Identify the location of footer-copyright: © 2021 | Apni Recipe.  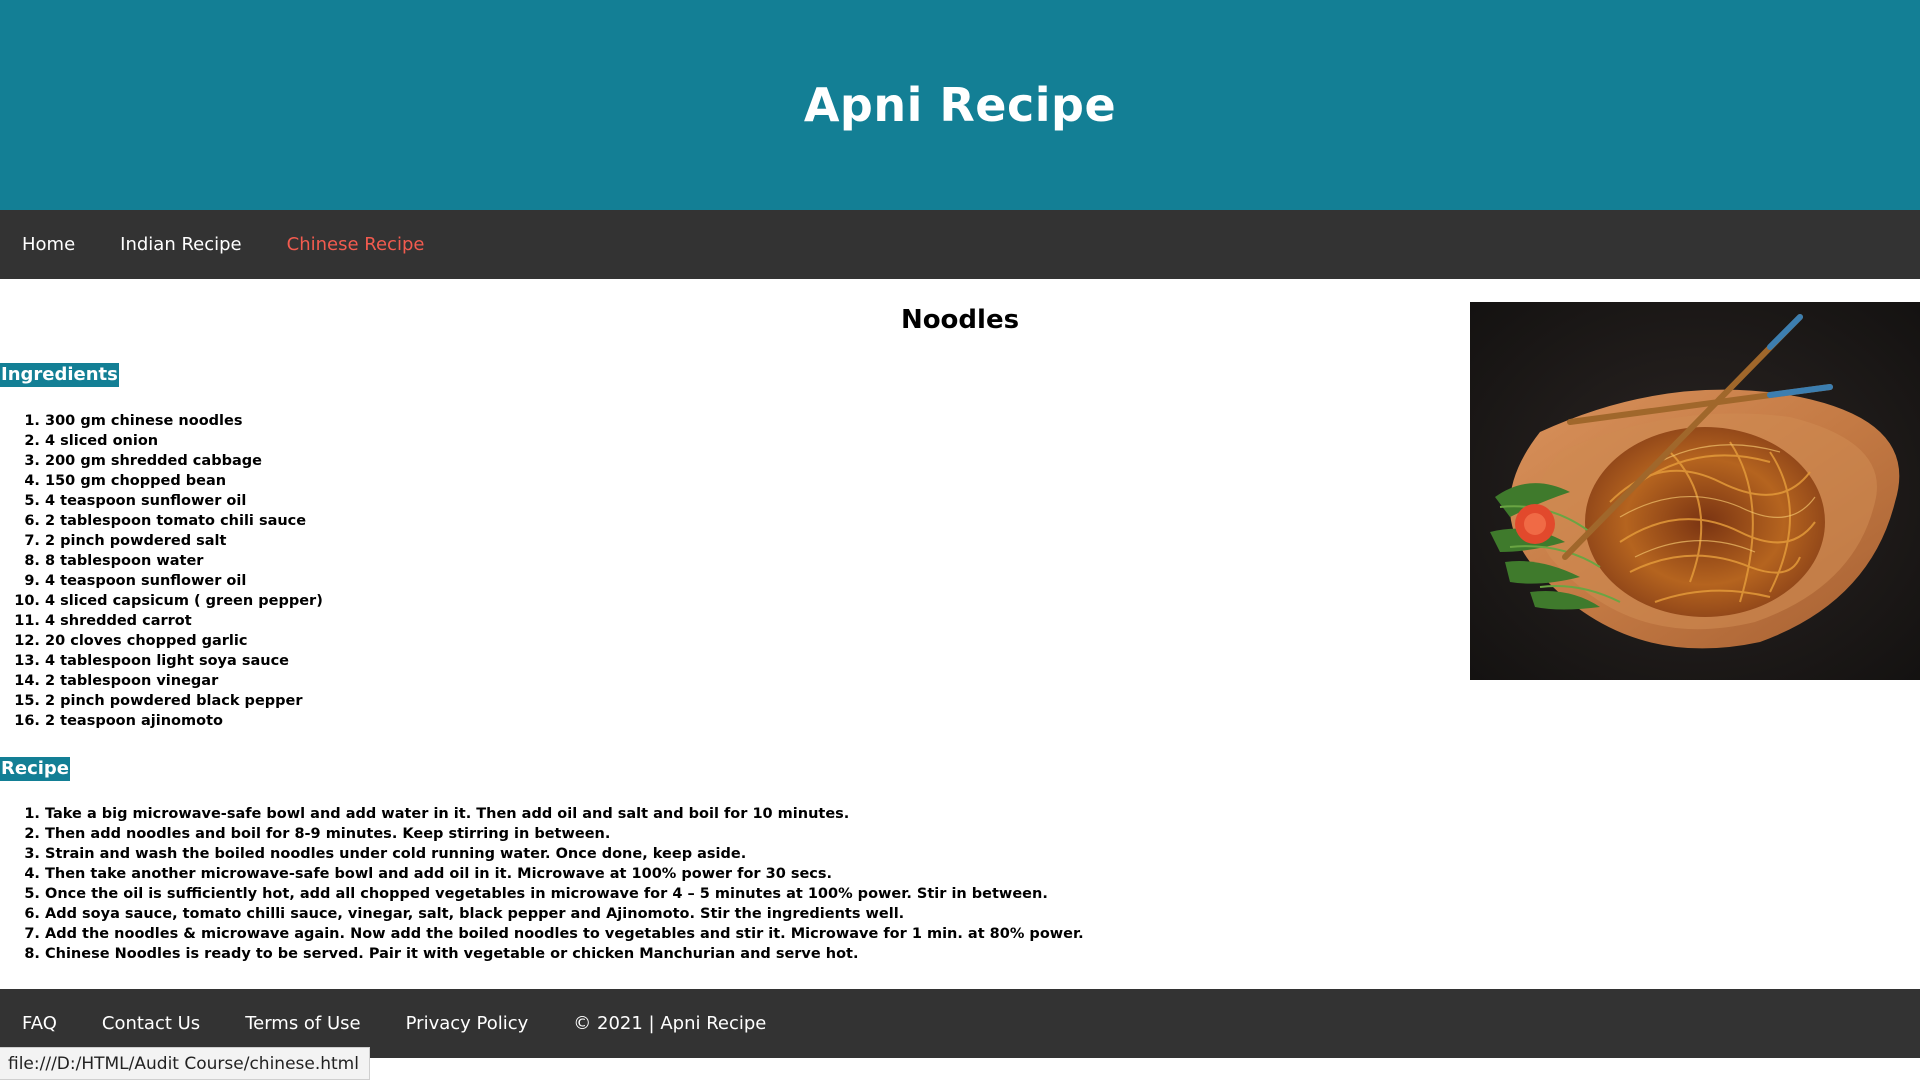
(670, 1023).